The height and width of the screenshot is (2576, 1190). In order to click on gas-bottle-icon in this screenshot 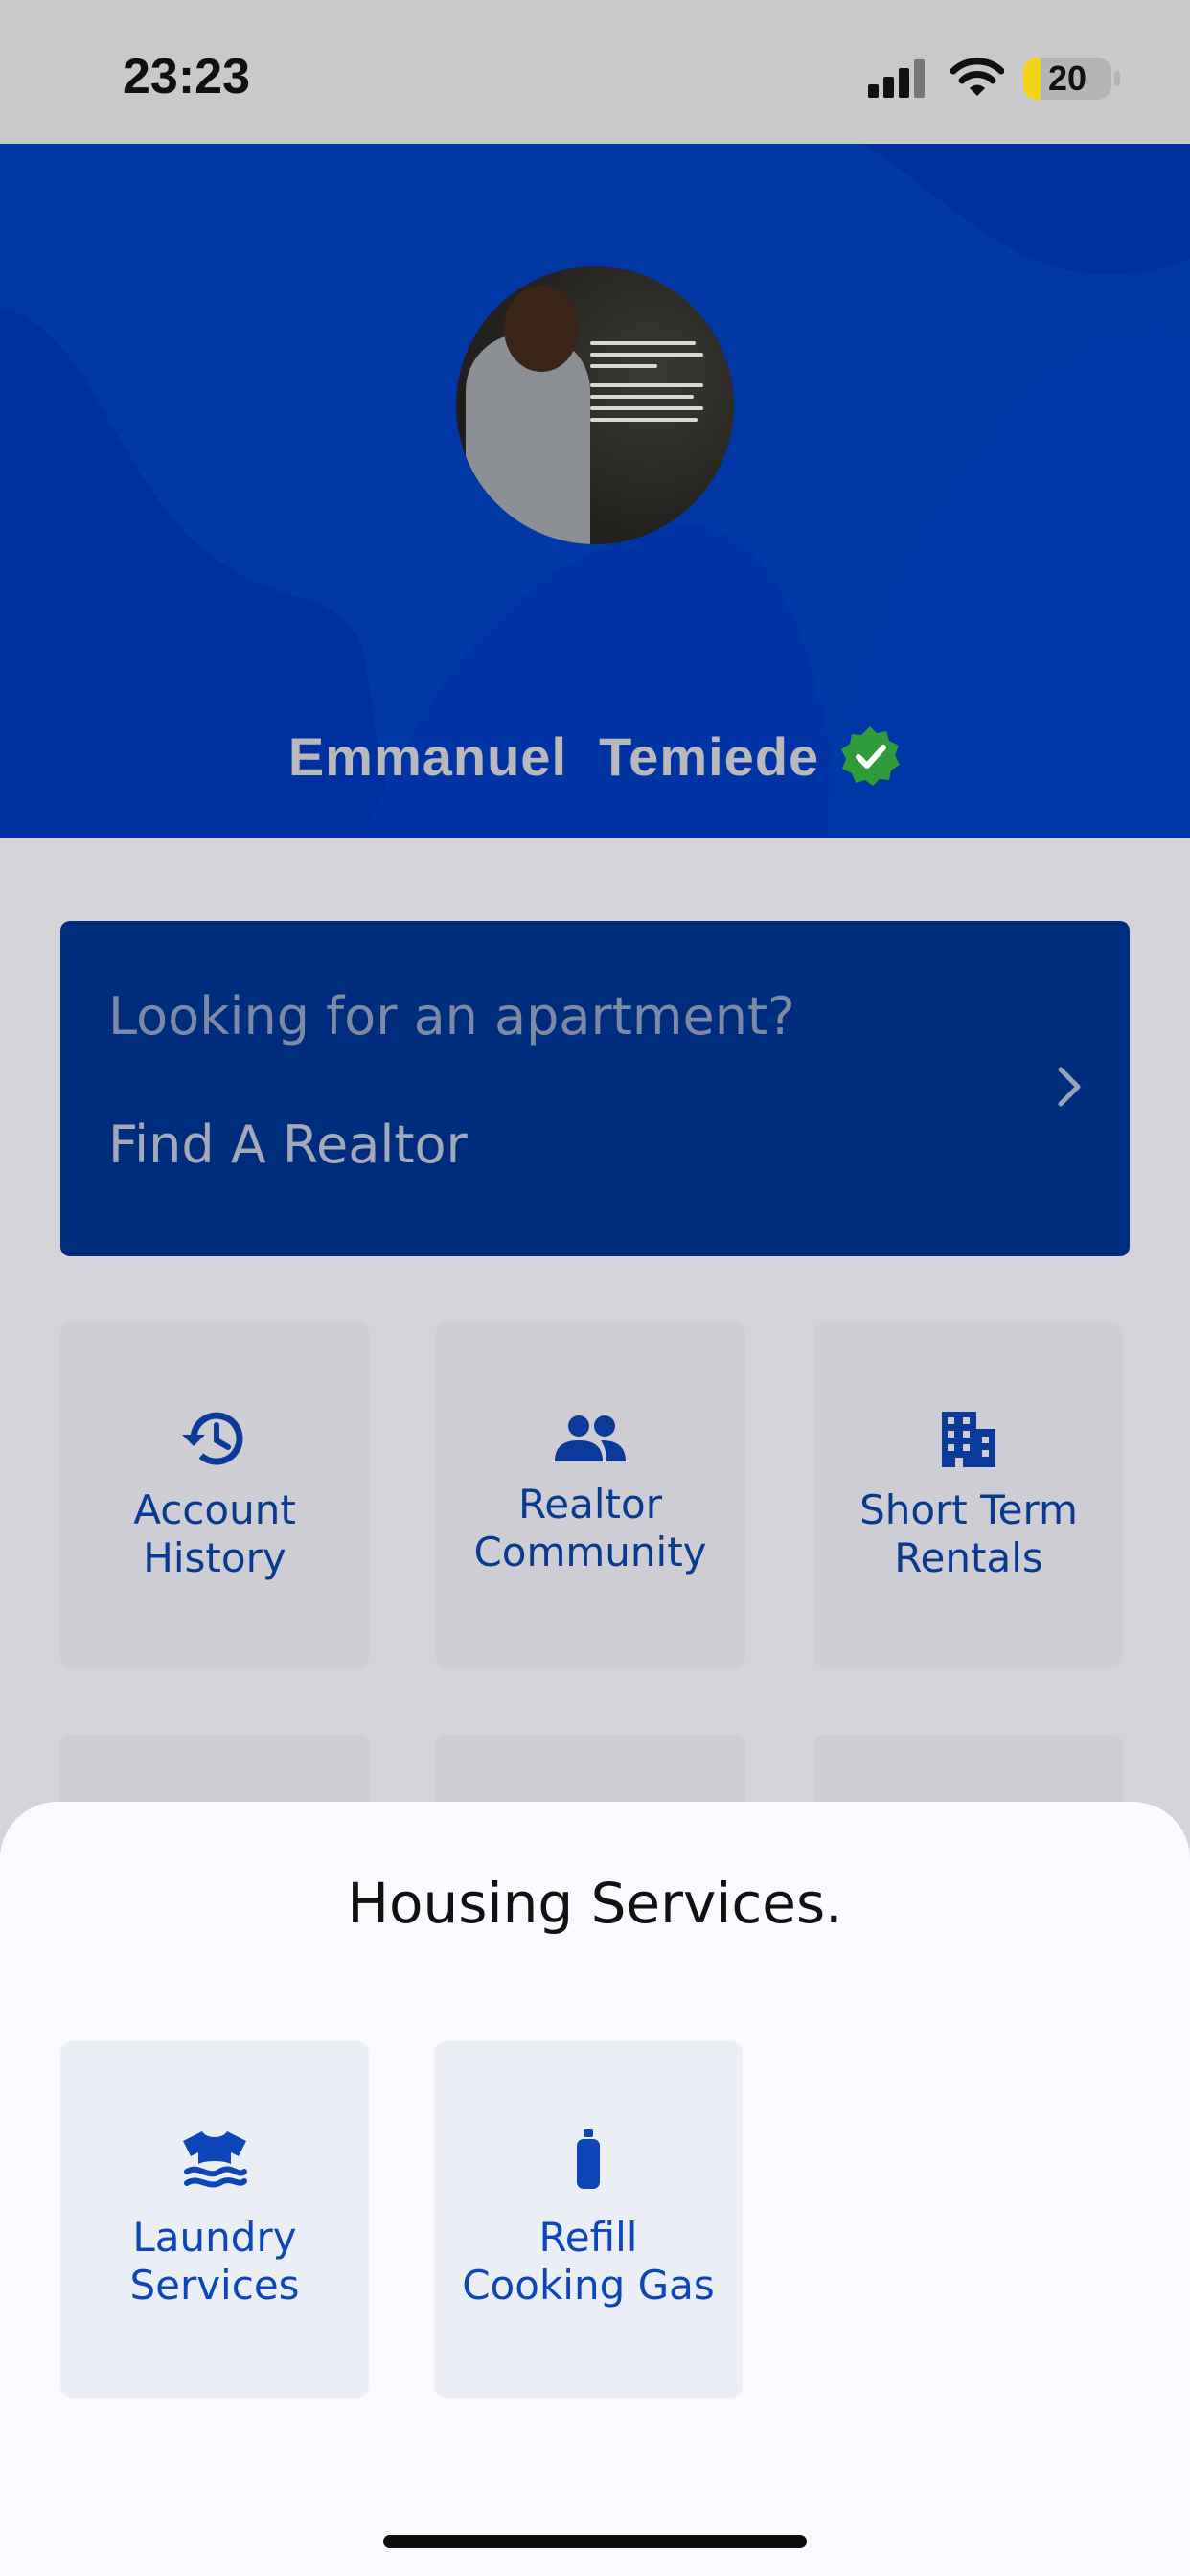, I will do `click(589, 2159)`.